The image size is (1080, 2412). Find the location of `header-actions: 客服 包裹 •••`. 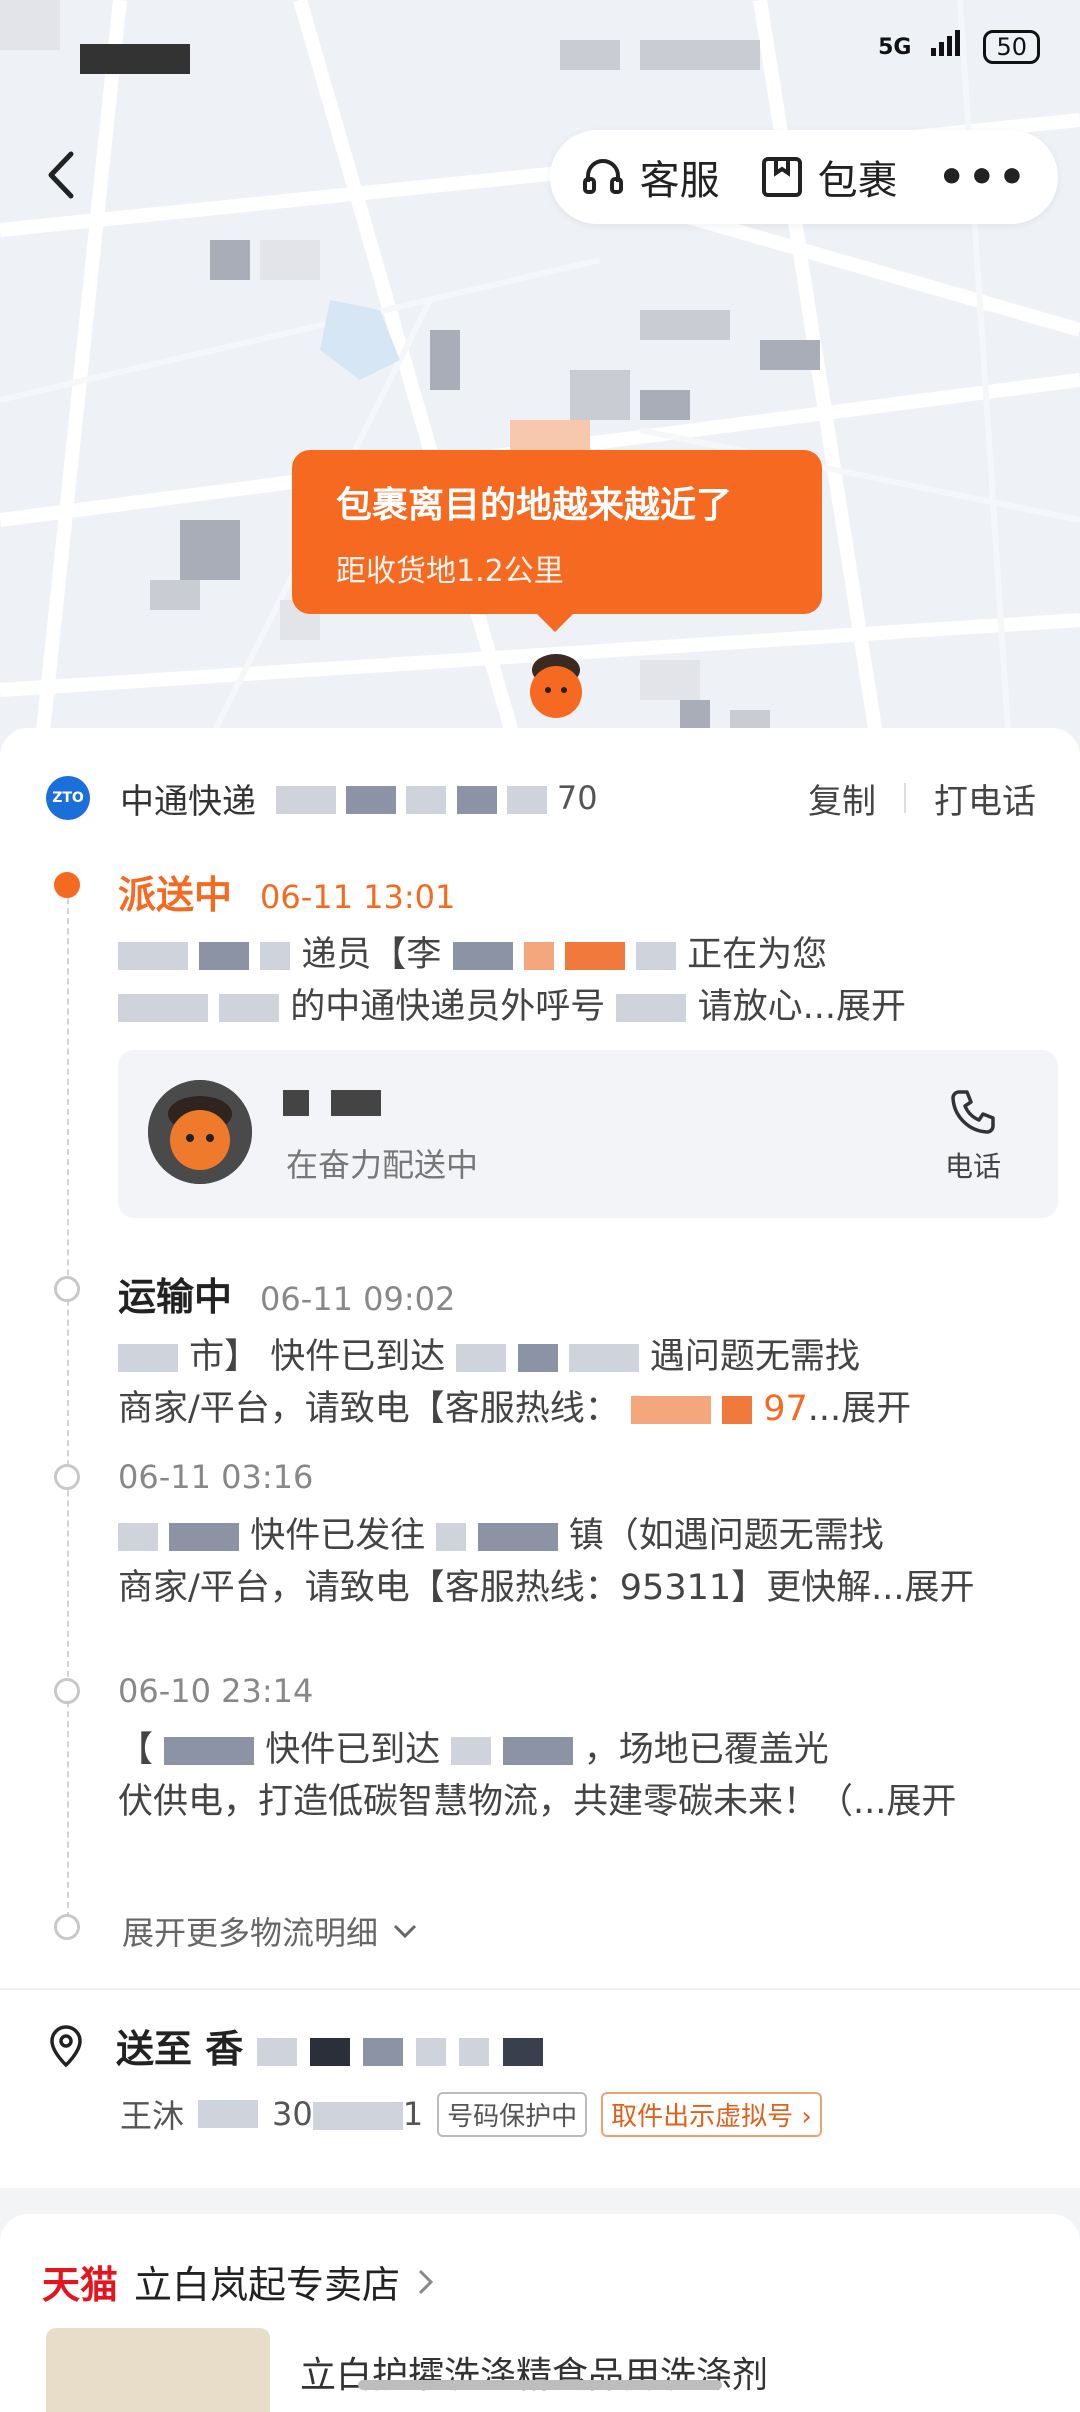

header-actions: 客服 包裹 ••• is located at coordinates (803, 177).